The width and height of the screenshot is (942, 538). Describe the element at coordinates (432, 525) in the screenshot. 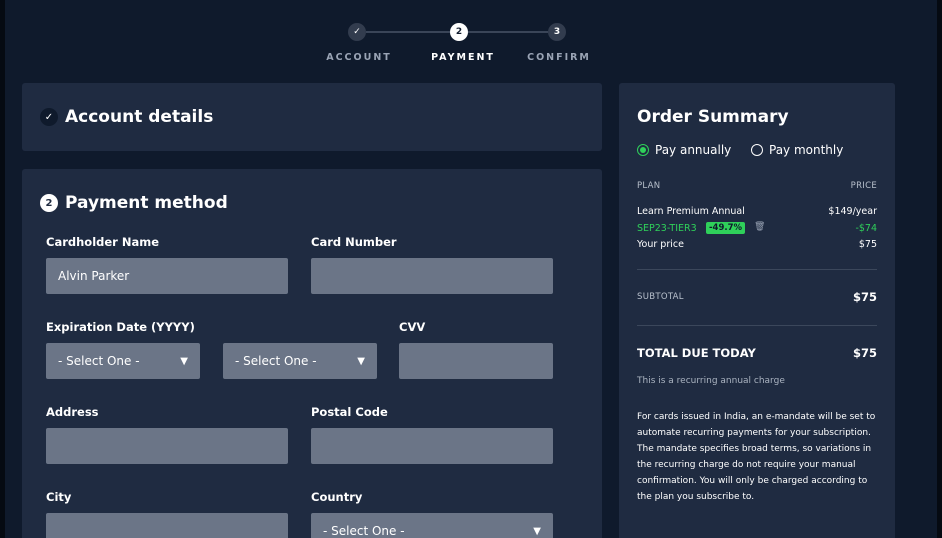

I see `country-select: - Select One - ▼` at that location.